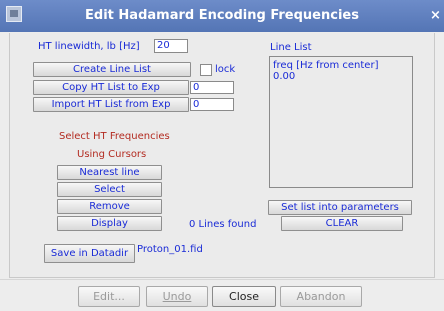  I want to click on undo-button: Undo, so click(177, 296).